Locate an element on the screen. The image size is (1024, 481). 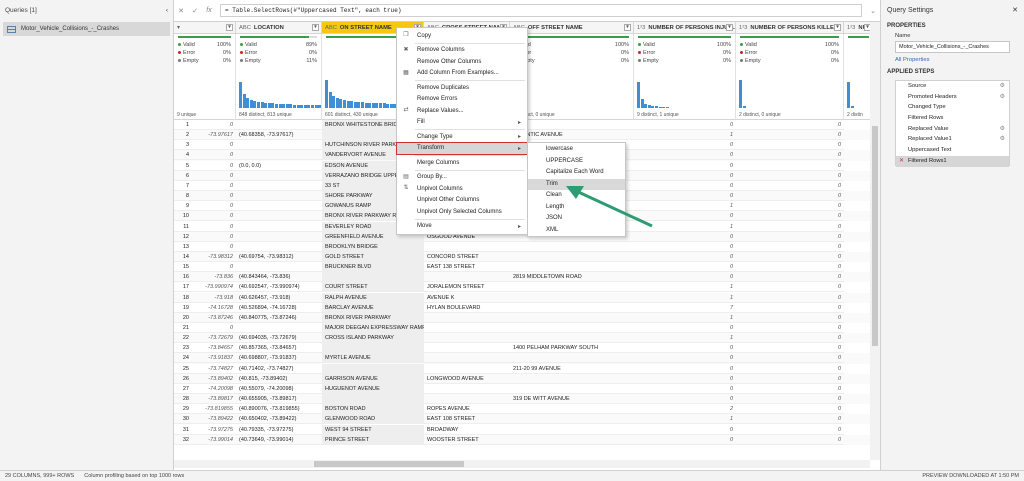
table-cell: GLENWOOD ROAD is located at coordinates (373, 419).